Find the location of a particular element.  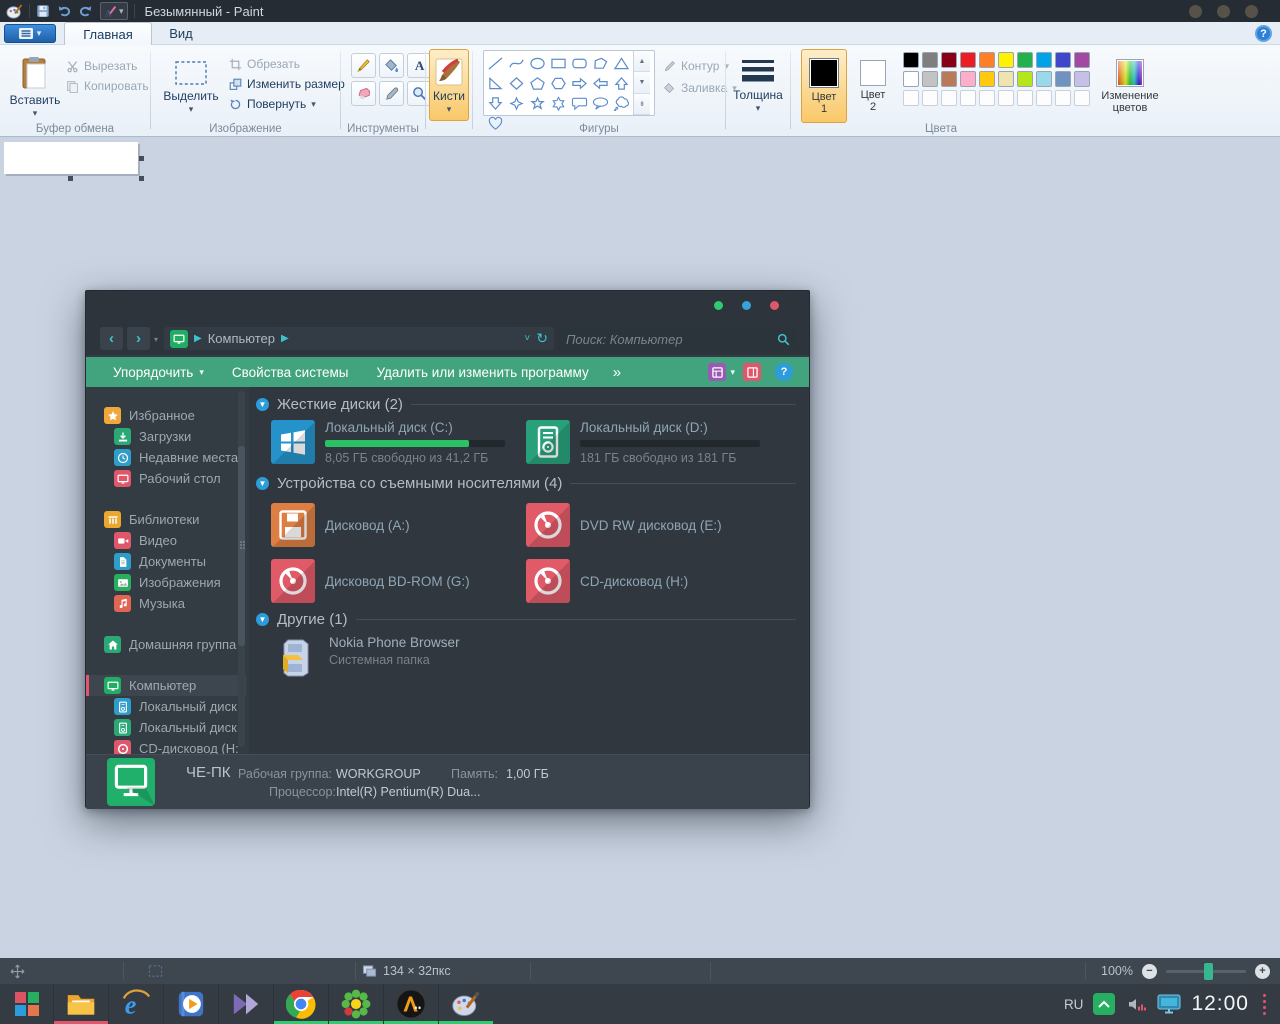

sidebar-item-изображения: Изображения is located at coordinates (166, 582).